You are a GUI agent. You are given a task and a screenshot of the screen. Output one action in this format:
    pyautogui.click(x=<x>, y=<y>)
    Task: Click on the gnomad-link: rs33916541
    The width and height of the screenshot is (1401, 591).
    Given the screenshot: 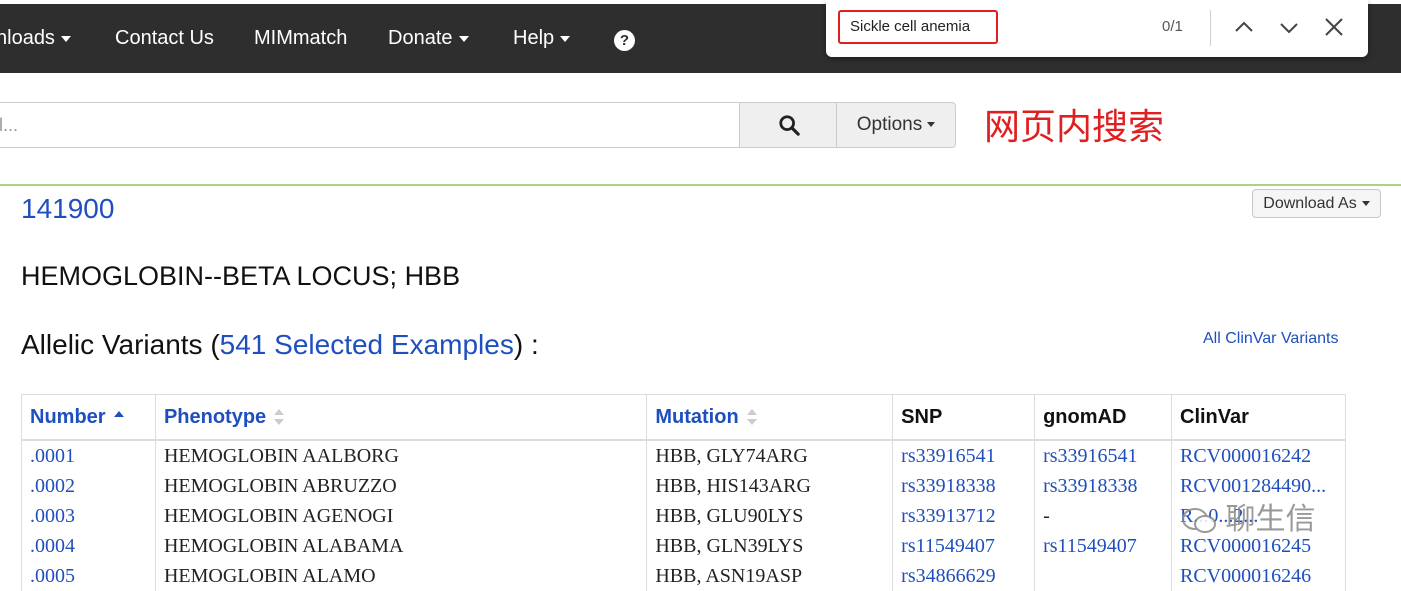 What is the action you would take?
    pyautogui.click(x=1103, y=455)
    